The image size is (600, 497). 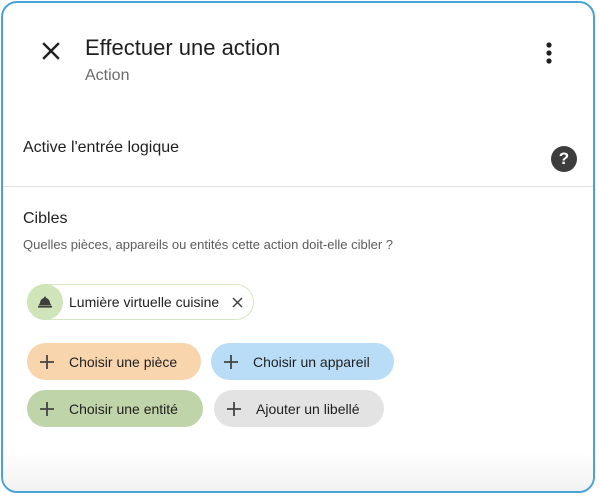 What do you see at coordinates (123, 361) in the screenshot?
I see `choose-area-label: Choisir une pièce` at bounding box center [123, 361].